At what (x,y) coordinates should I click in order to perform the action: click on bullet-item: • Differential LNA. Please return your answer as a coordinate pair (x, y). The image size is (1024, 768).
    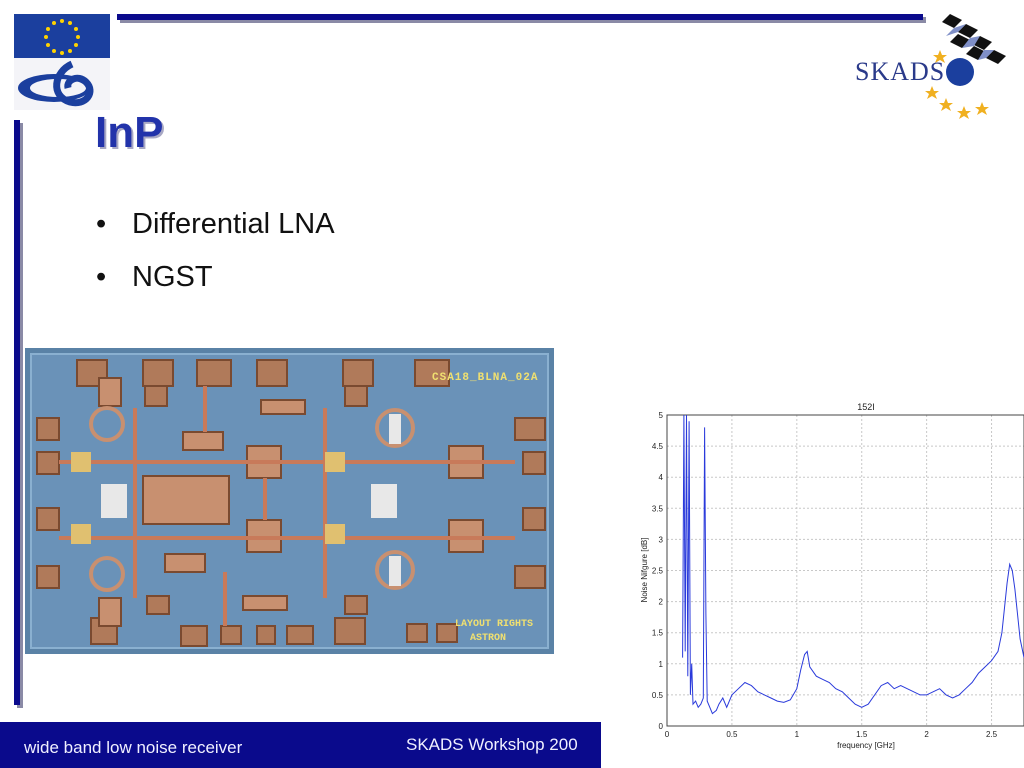
    Looking at the image, I should click on (215, 224).